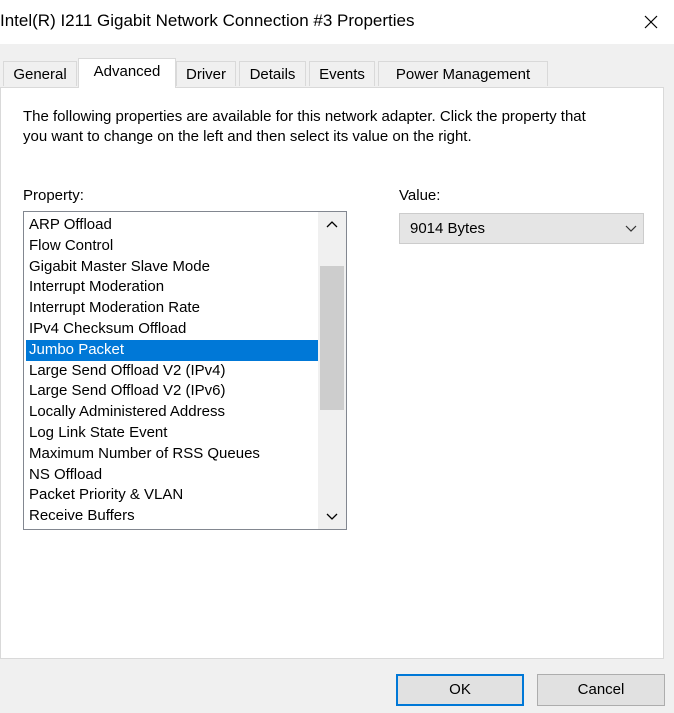 The width and height of the screenshot is (674, 713). I want to click on tab-events: Events, so click(342, 73).